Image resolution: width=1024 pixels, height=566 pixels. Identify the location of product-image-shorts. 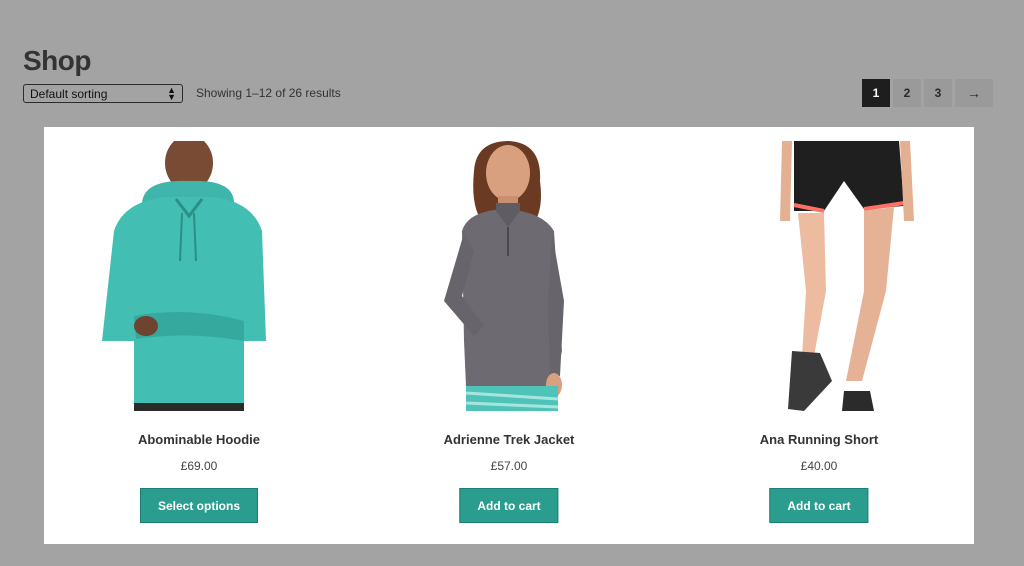
(819, 276).